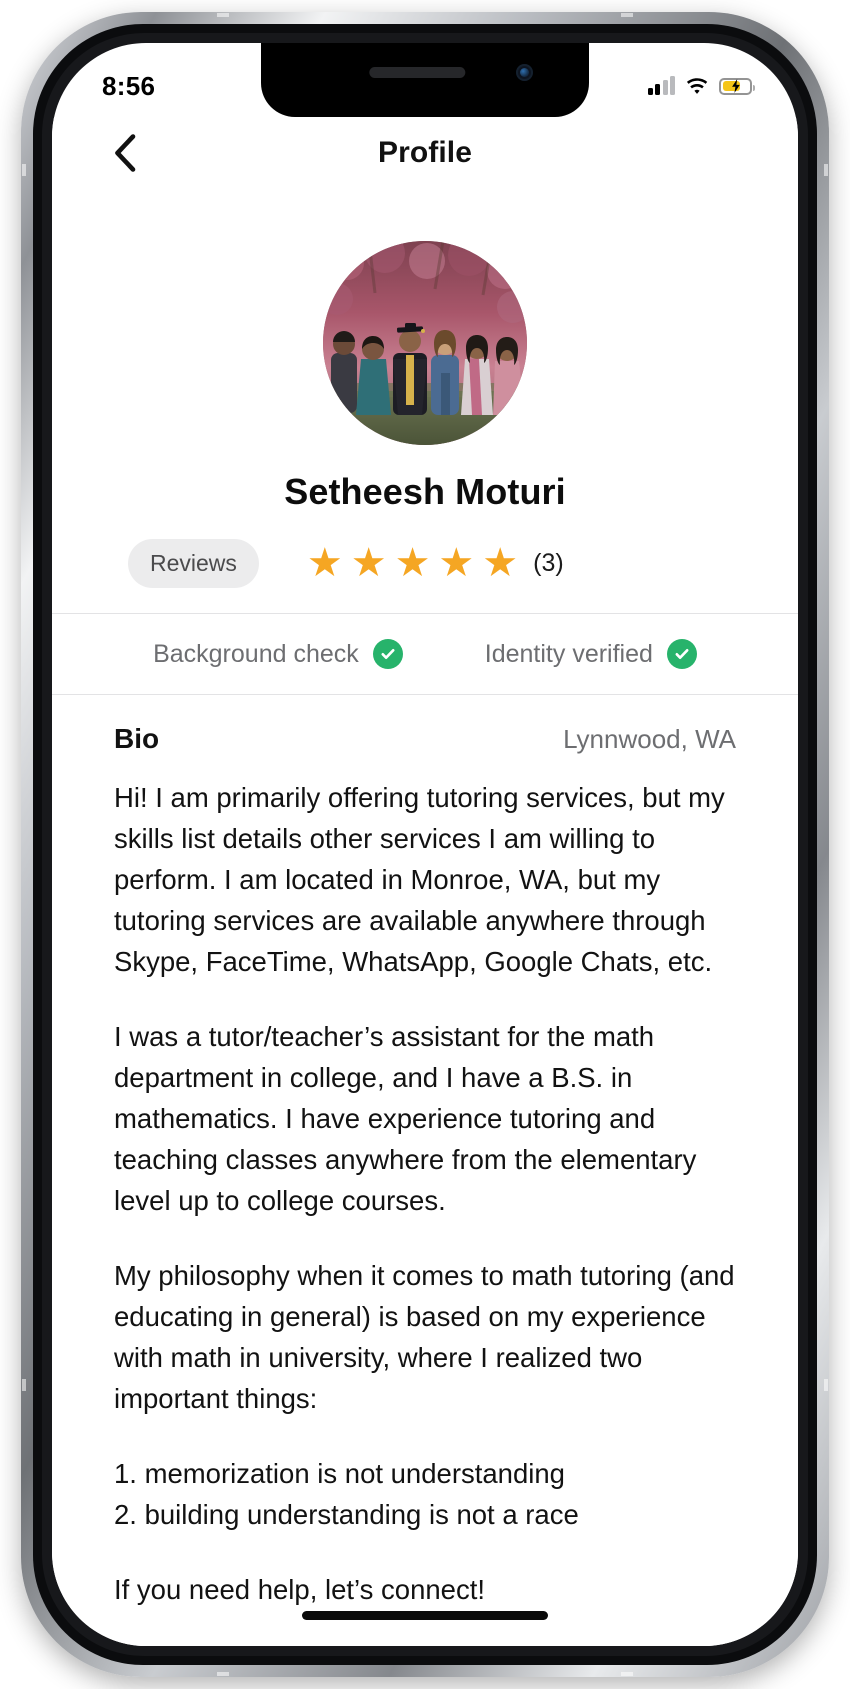 This screenshot has height=1689, width=850. Describe the element at coordinates (417, 72) in the screenshot. I see `earpiece-speaker` at that location.